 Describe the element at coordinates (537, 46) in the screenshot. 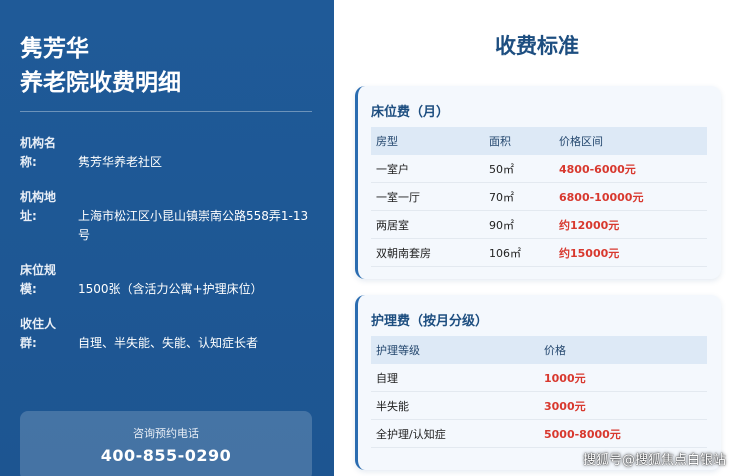

I see `page-title: 收费标准` at that location.